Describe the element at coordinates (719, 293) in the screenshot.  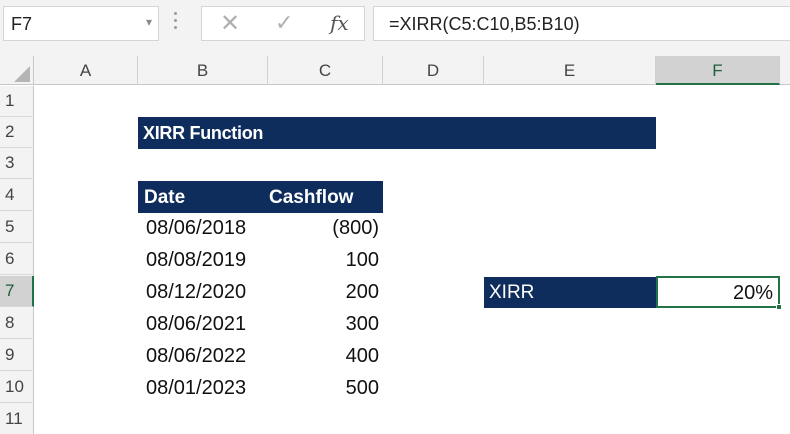
I see `selected-cell-f7: 20%` at that location.